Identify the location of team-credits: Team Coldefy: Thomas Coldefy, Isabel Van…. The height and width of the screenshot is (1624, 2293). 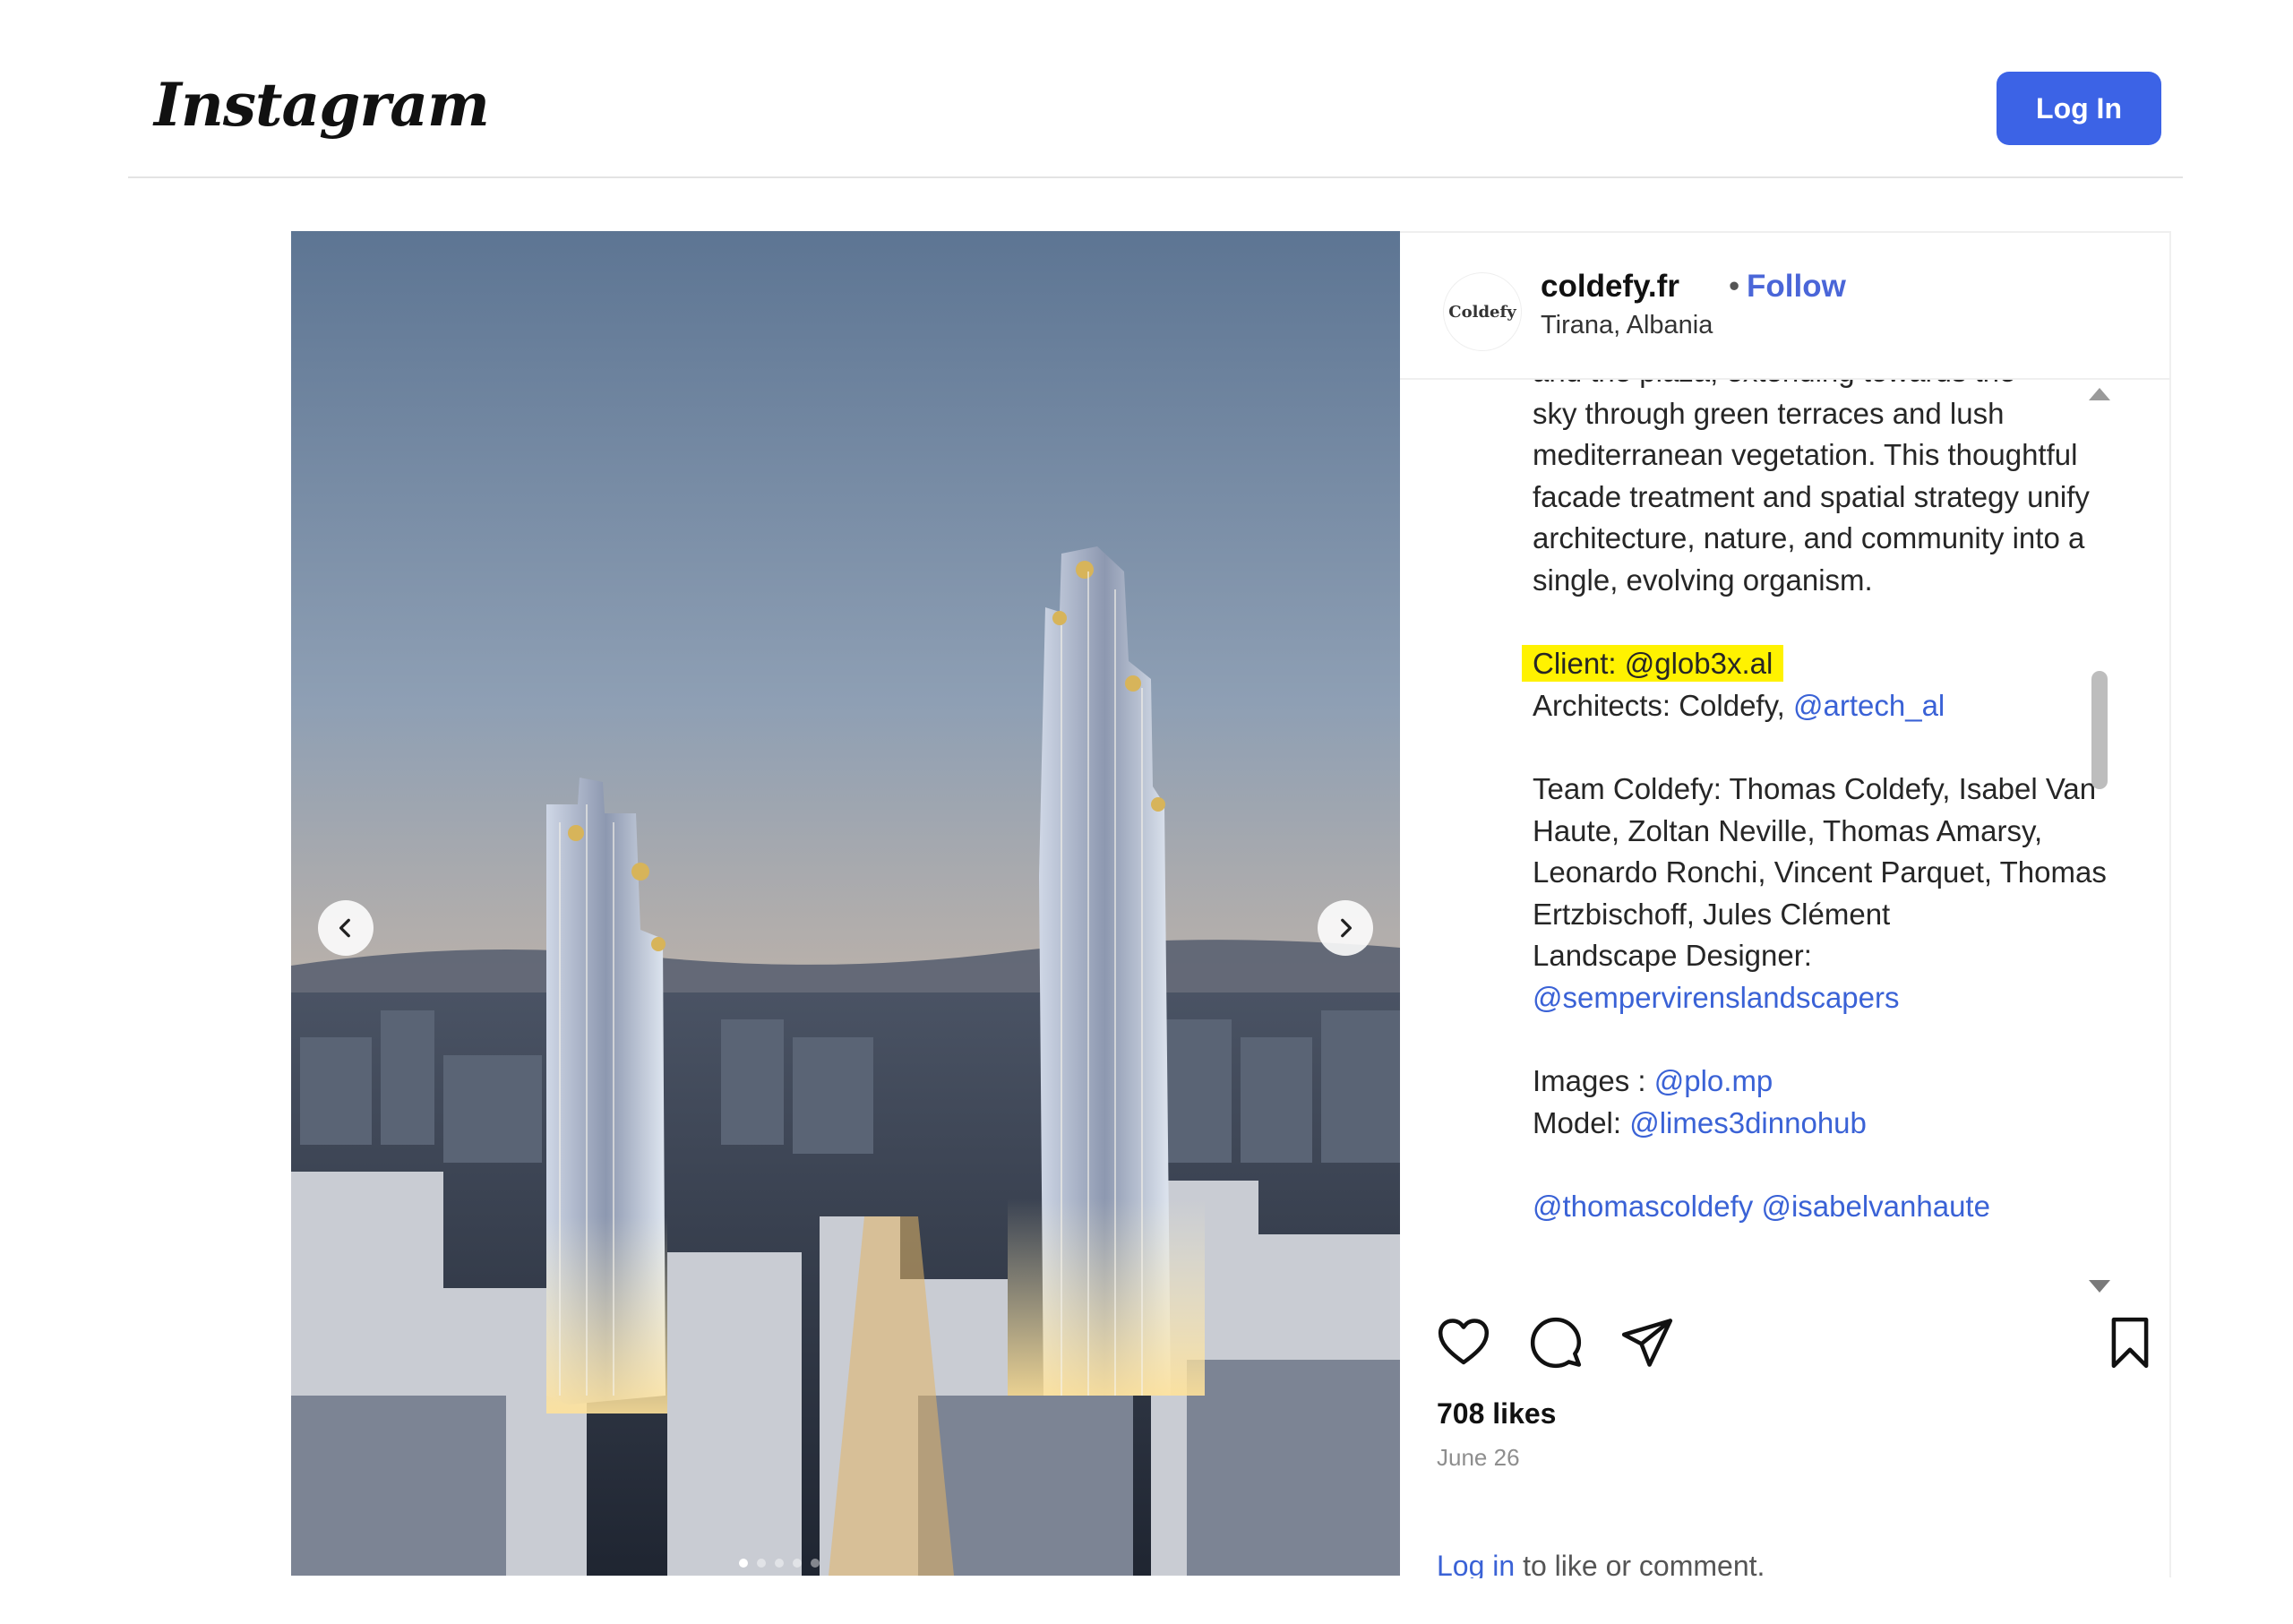
(1820, 851).